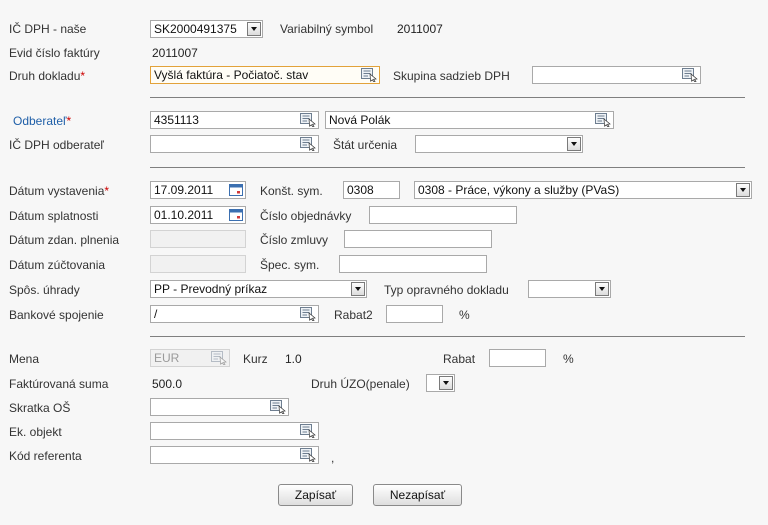  What do you see at coordinates (291, 191) in the screenshot?
I see `konst-sym-label: Konšt. sym.` at bounding box center [291, 191].